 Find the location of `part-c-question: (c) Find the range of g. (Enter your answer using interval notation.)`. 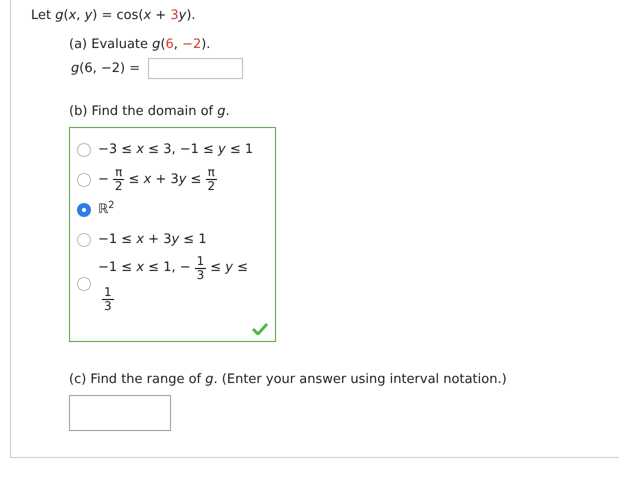

part-c-question: (c) Find the range of g. (Enter your answer using interval notation.) is located at coordinates (288, 379).